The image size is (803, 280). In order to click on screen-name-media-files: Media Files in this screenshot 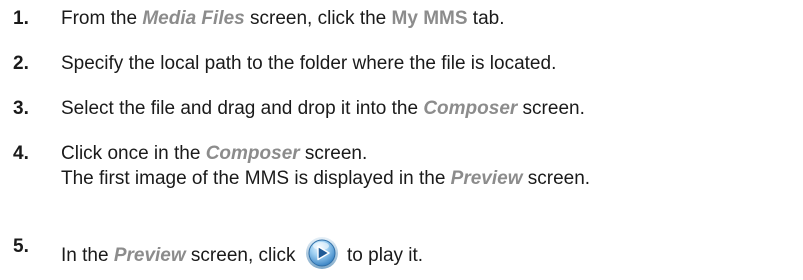, I will do `click(193, 18)`.